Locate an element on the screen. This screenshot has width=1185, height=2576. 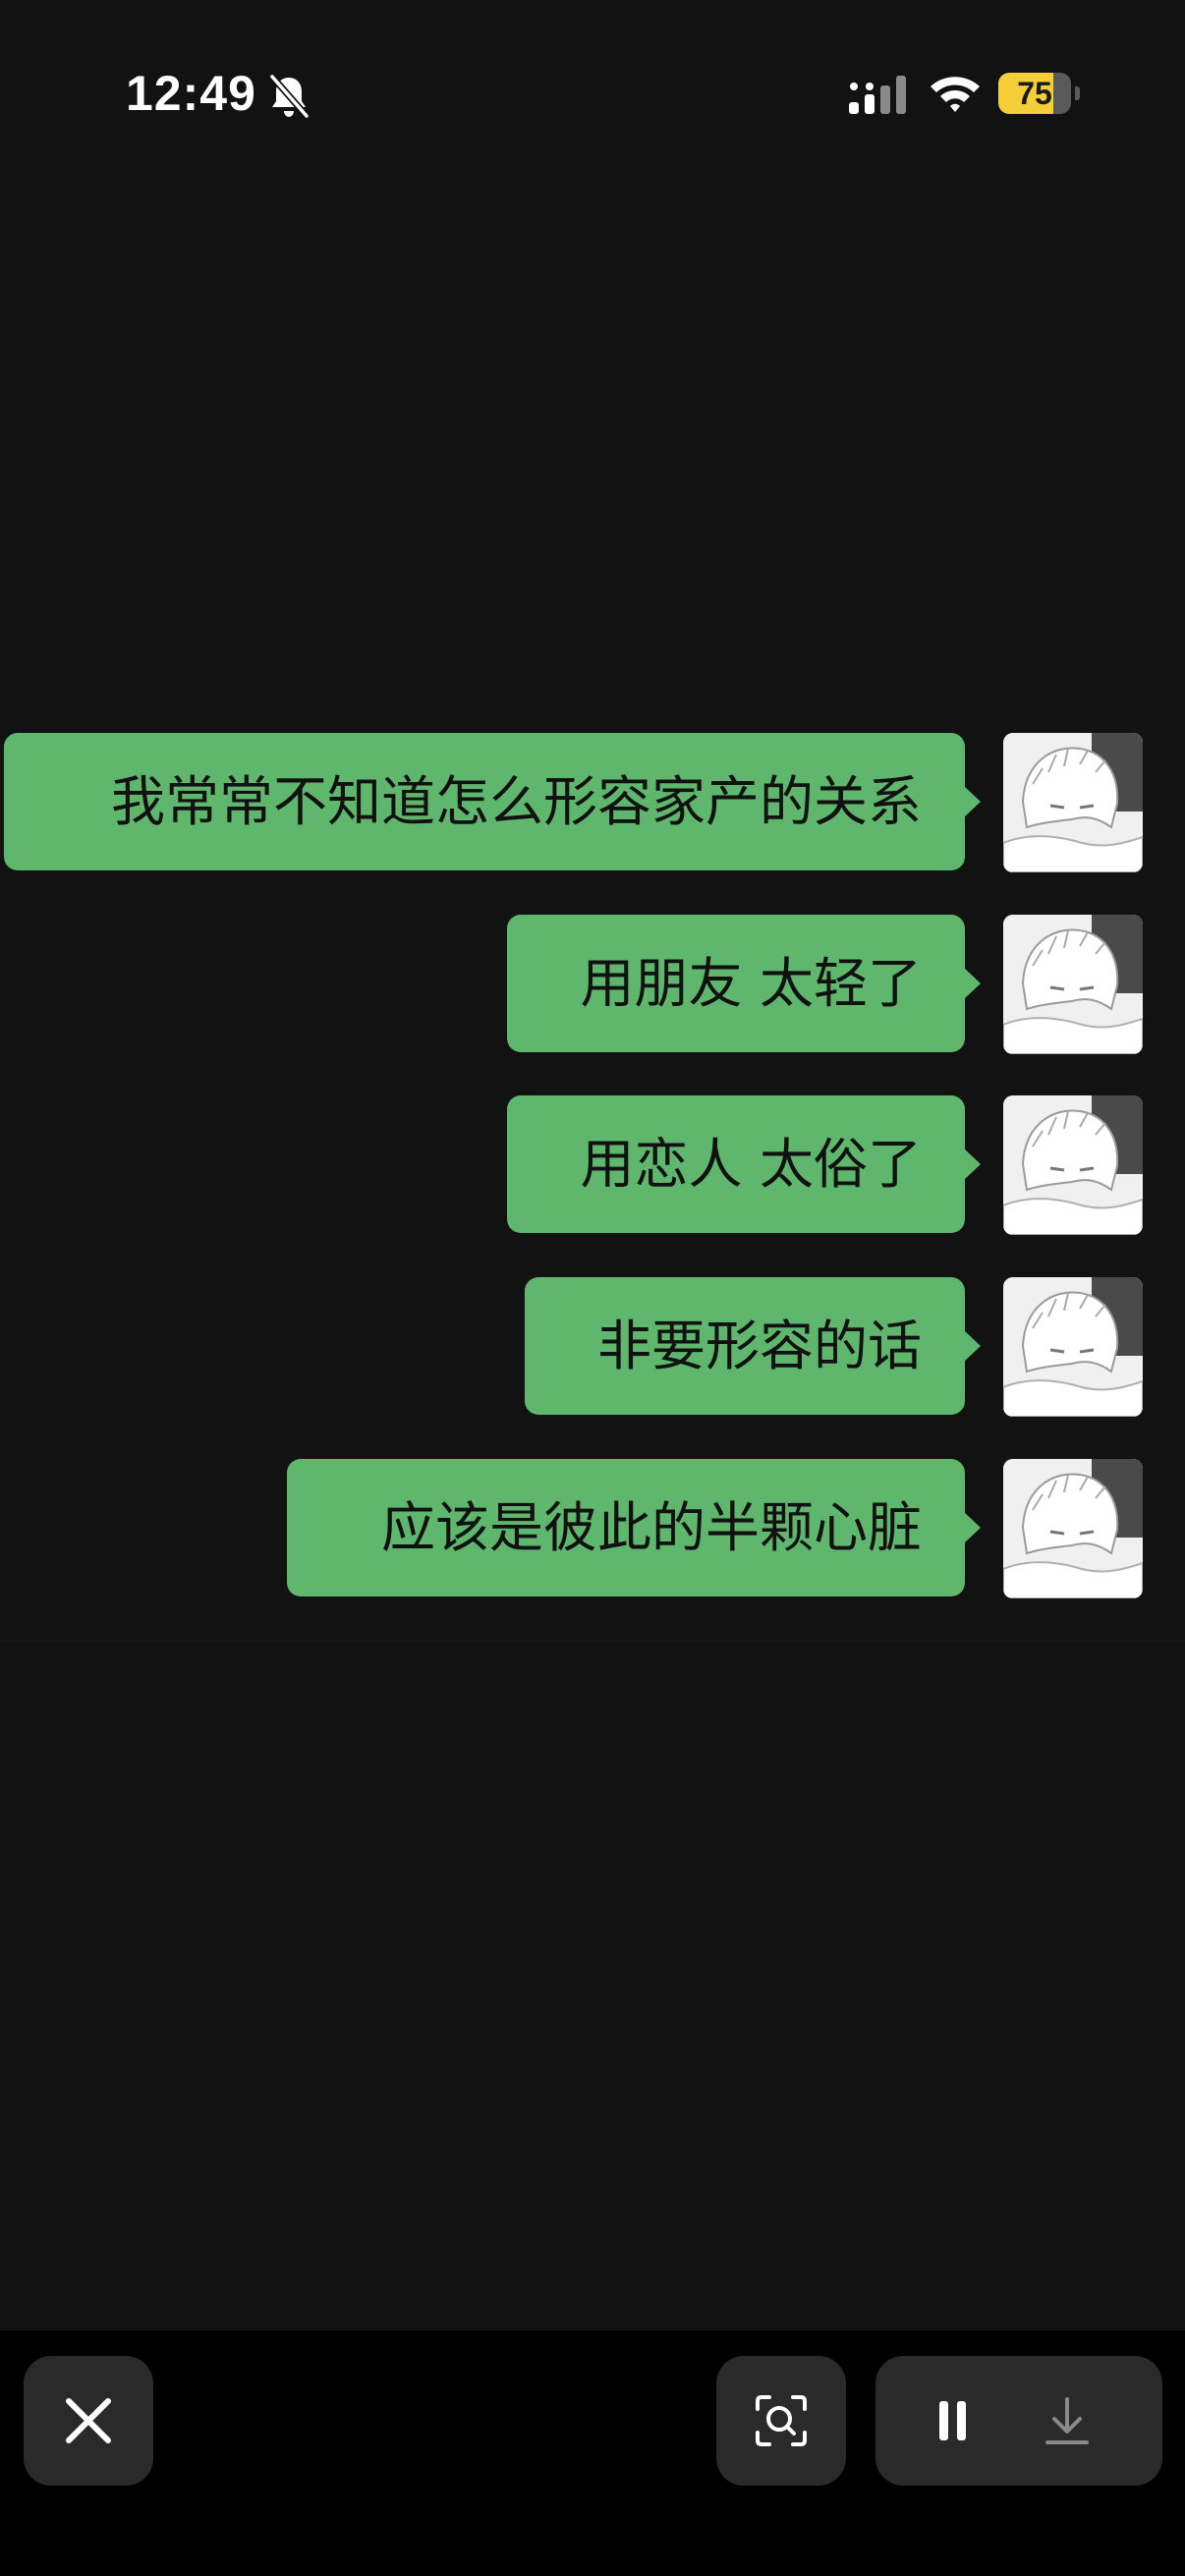
battery-body: 75 is located at coordinates (1034, 93).